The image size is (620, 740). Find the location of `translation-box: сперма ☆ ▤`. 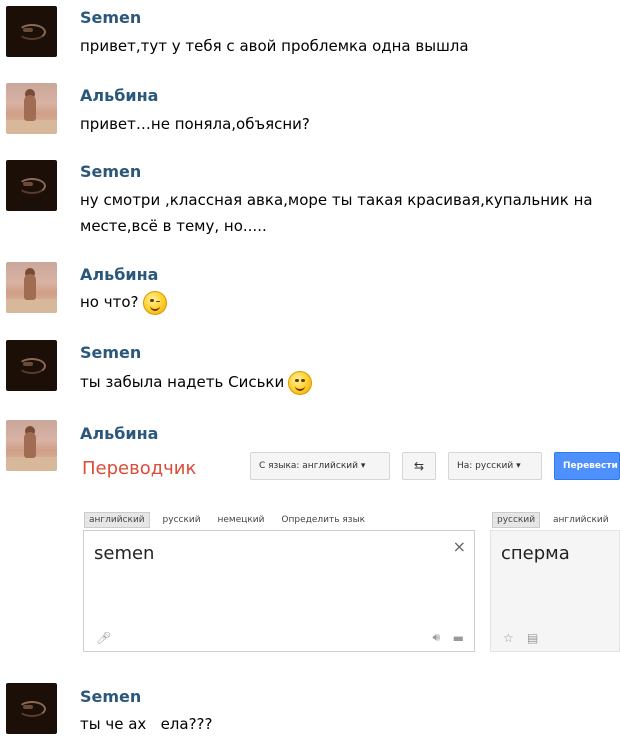

translation-box: сперма ☆ ▤ is located at coordinates (555, 591).